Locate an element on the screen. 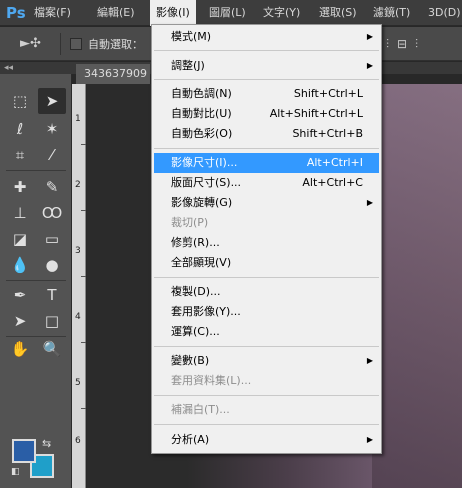 This screenshot has height=488, width=462. foreground-color-swatch is located at coordinates (24, 451).